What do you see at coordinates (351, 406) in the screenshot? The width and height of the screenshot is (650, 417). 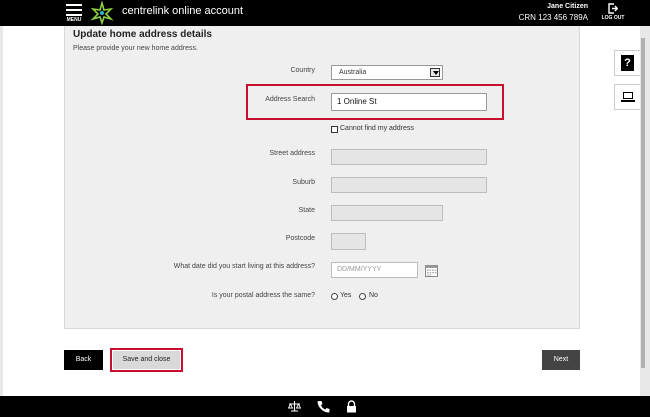 I see `lock-icon` at bounding box center [351, 406].